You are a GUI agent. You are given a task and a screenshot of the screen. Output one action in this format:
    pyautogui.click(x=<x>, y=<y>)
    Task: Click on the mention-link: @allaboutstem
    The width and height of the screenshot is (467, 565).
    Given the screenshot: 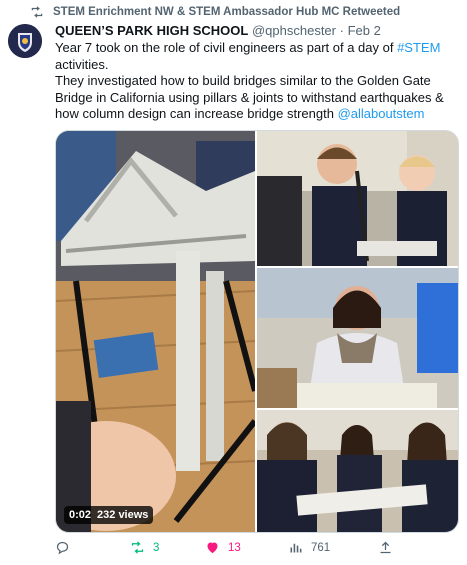 What is the action you would take?
    pyautogui.click(x=381, y=113)
    